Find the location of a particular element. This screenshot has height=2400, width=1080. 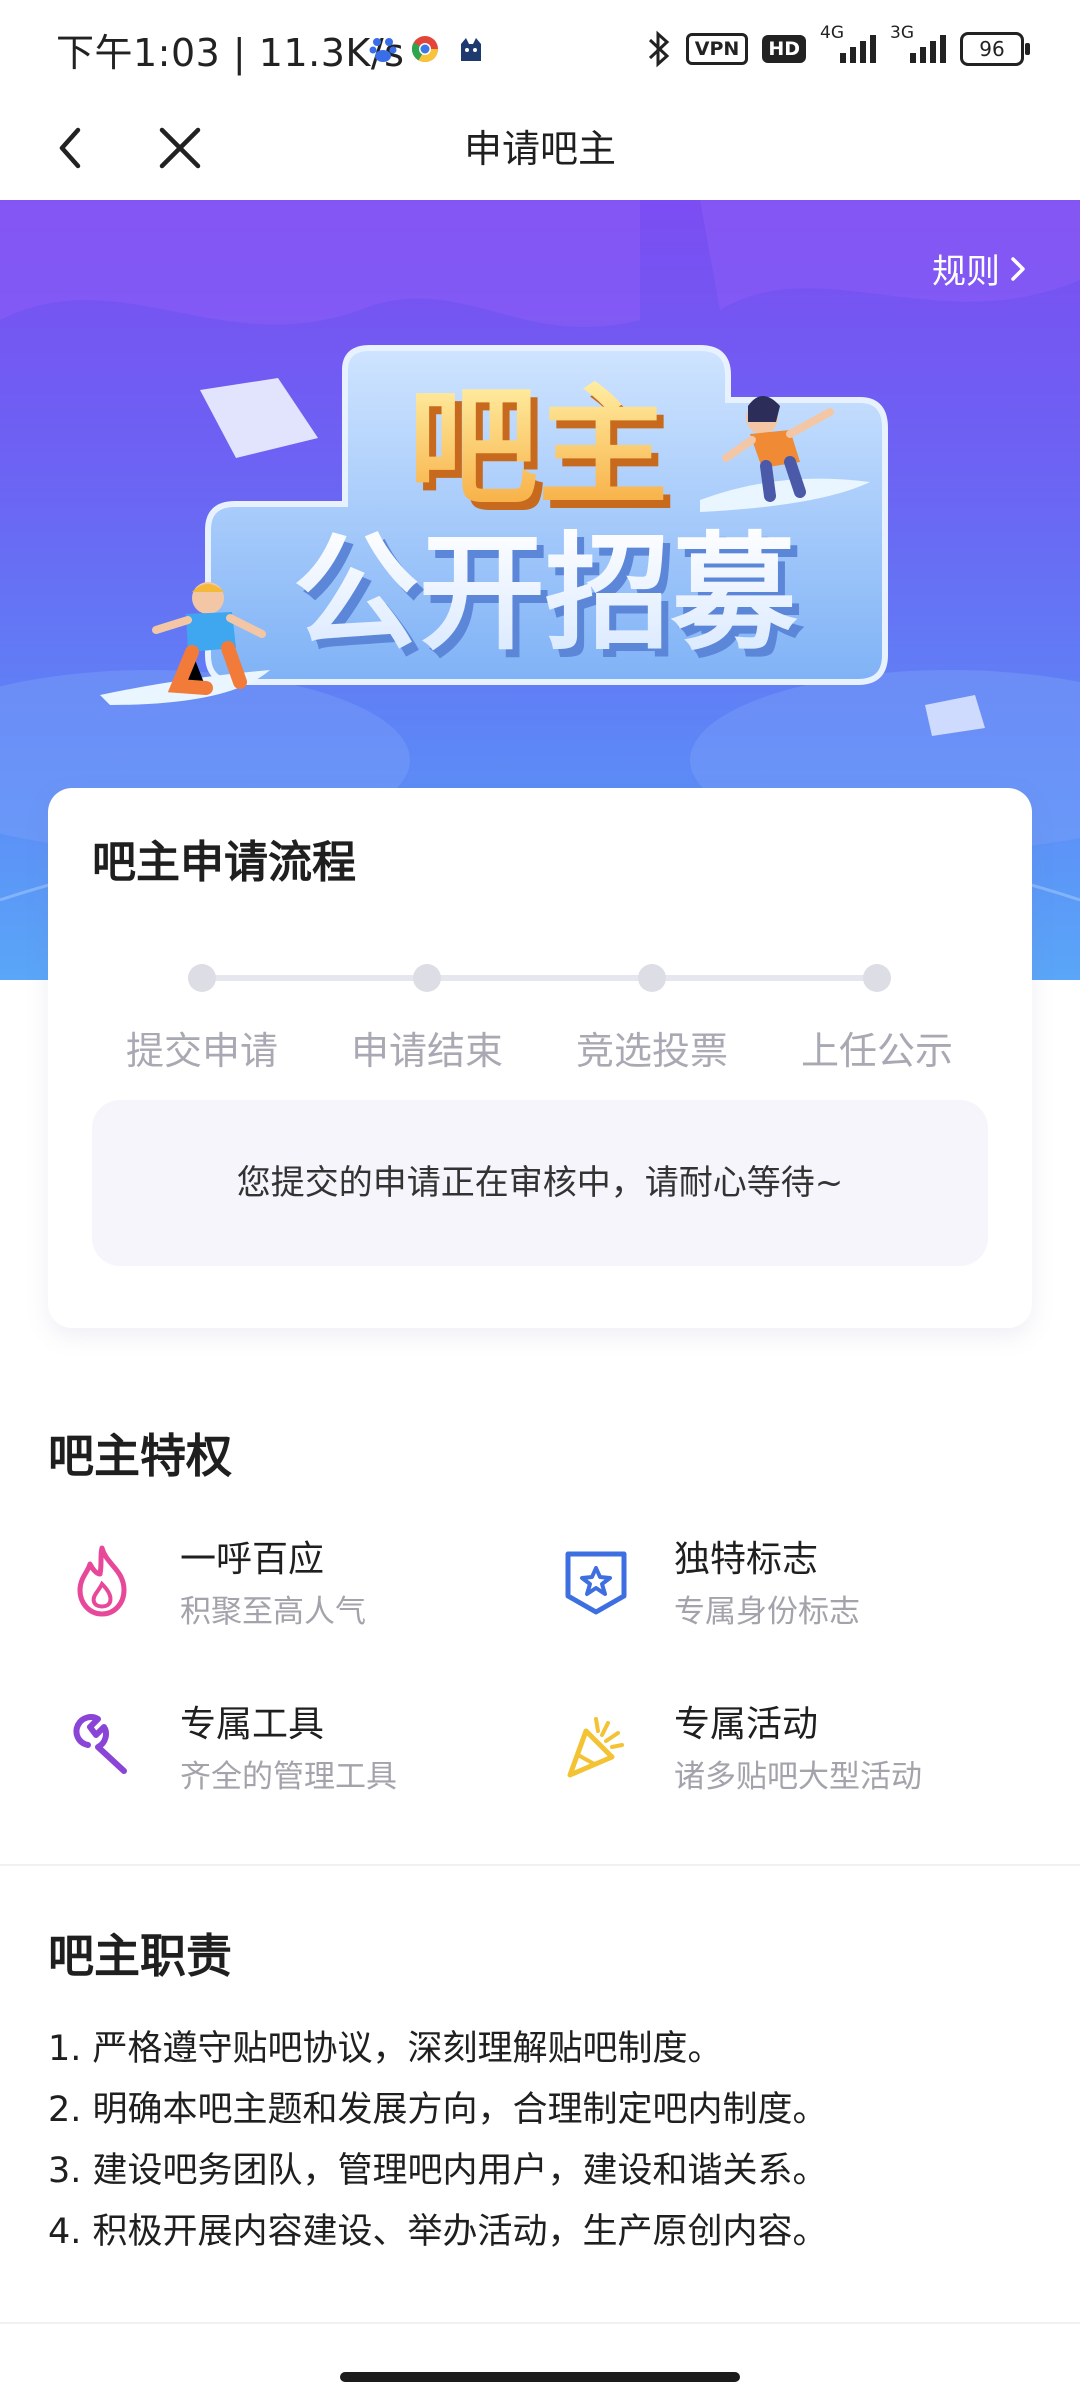

duty-item: 2. 明确本吧主题和发展方向，合理制定吧内制度。 is located at coordinates (438, 2110).